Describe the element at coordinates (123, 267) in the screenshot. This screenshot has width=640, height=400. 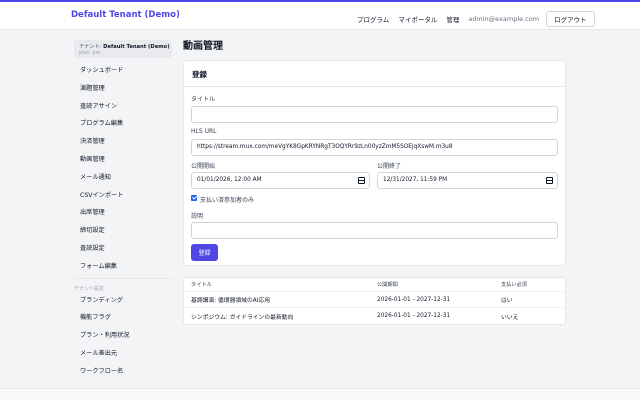
I see `sidebar-item-form-edit: フォーム編集` at that location.